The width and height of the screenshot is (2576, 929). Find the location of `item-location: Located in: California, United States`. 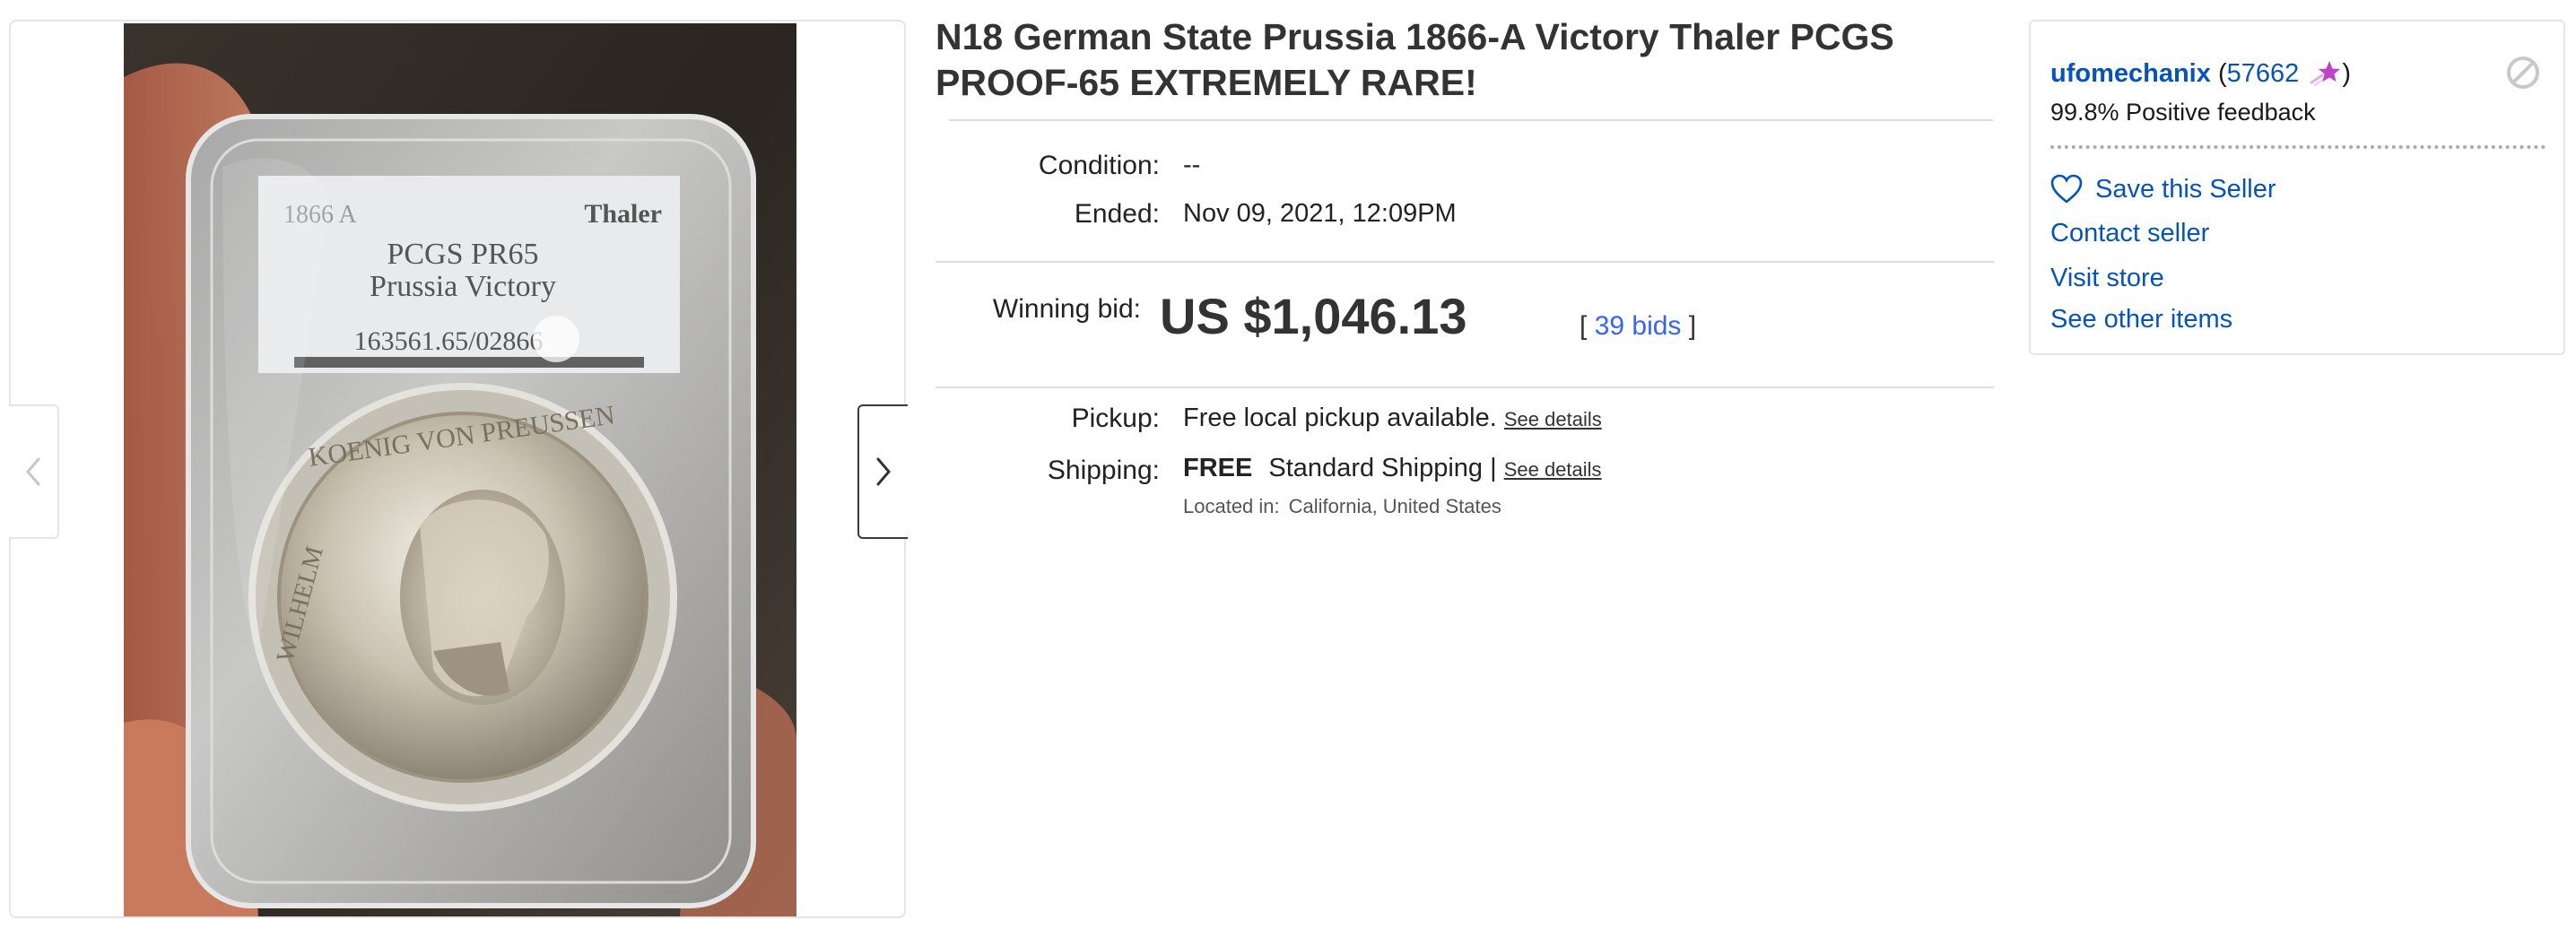

item-location: Located in: California, United States is located at coordinates (1342, 507).